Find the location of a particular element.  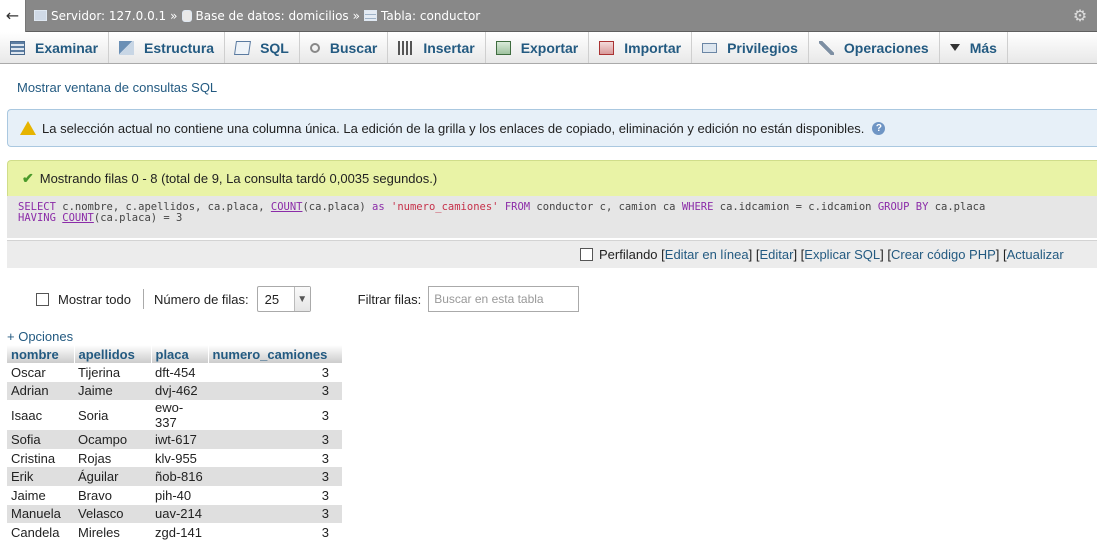

tab-privilegios: Privilegios is located at coordinates (750, 47).